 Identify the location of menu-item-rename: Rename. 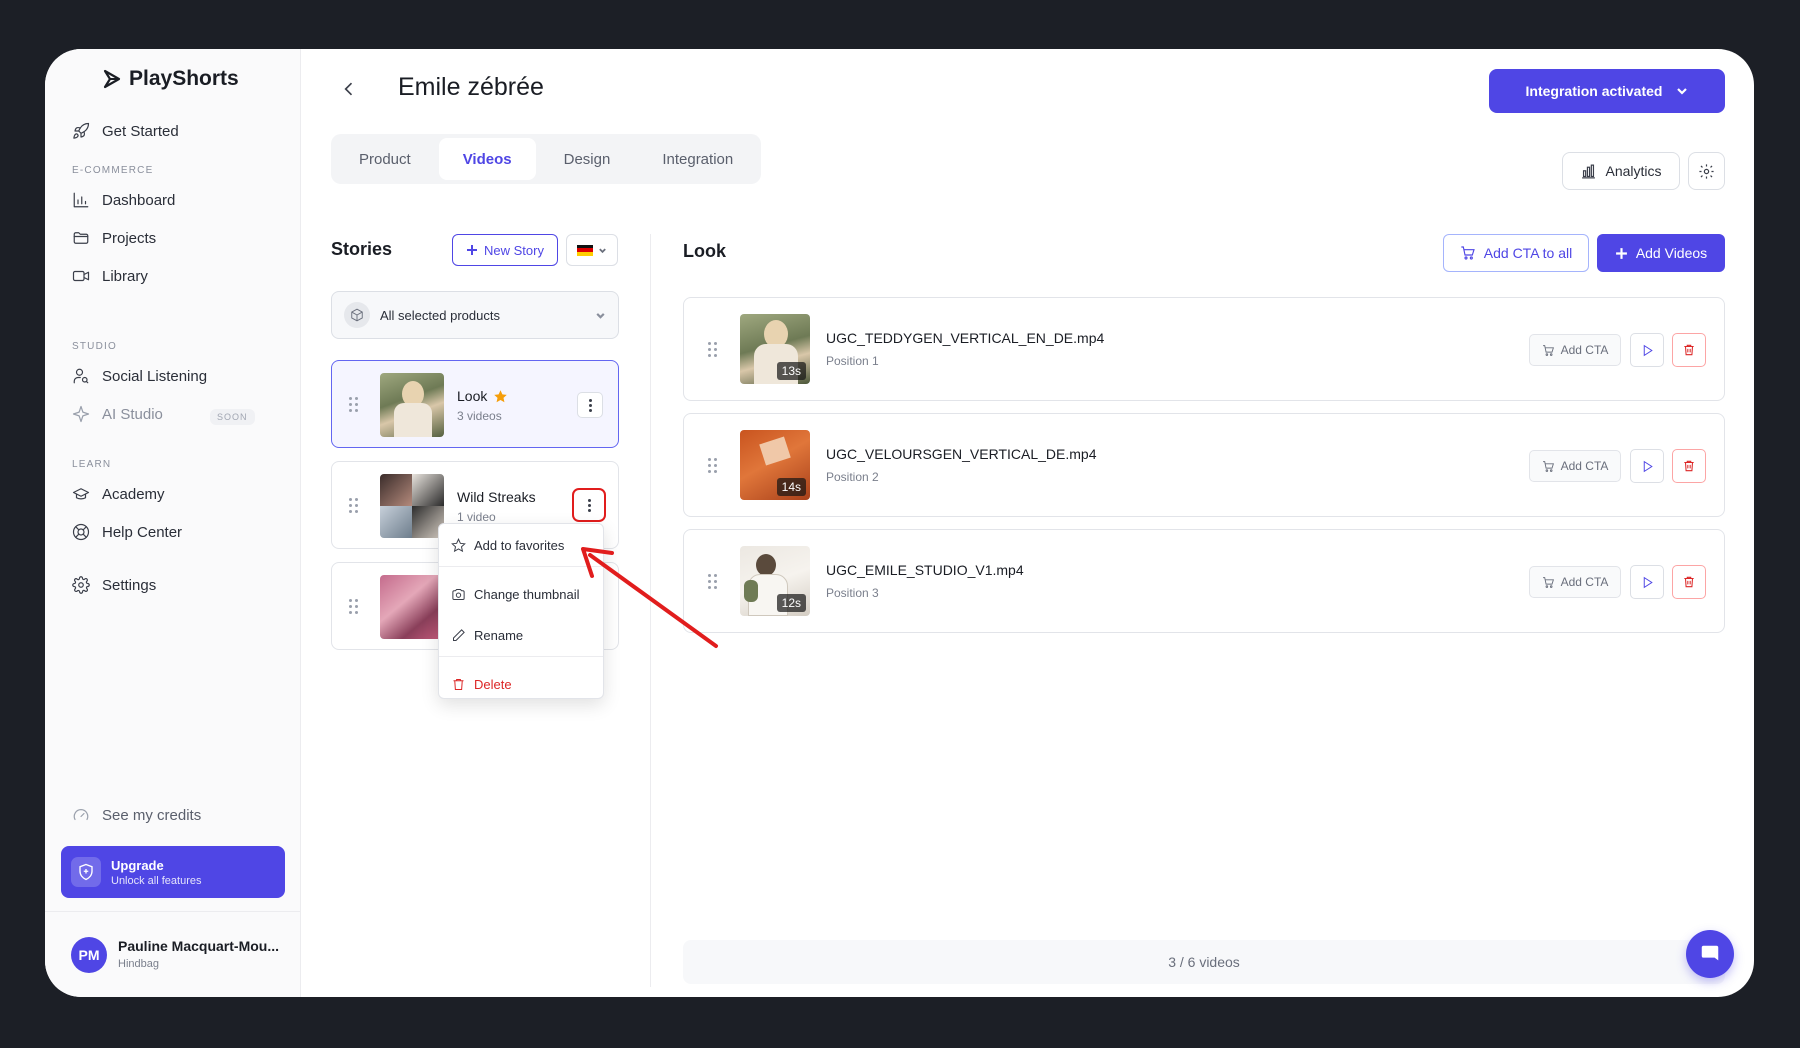
(487, 635).